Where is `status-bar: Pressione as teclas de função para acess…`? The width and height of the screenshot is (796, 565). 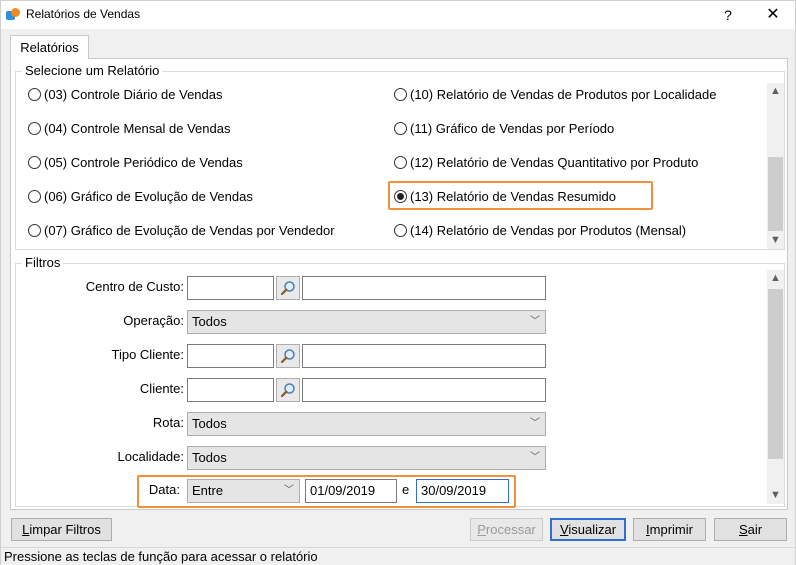 status-bar: Pressione as teclas de função para acess… is located at coordinates (398, 556).